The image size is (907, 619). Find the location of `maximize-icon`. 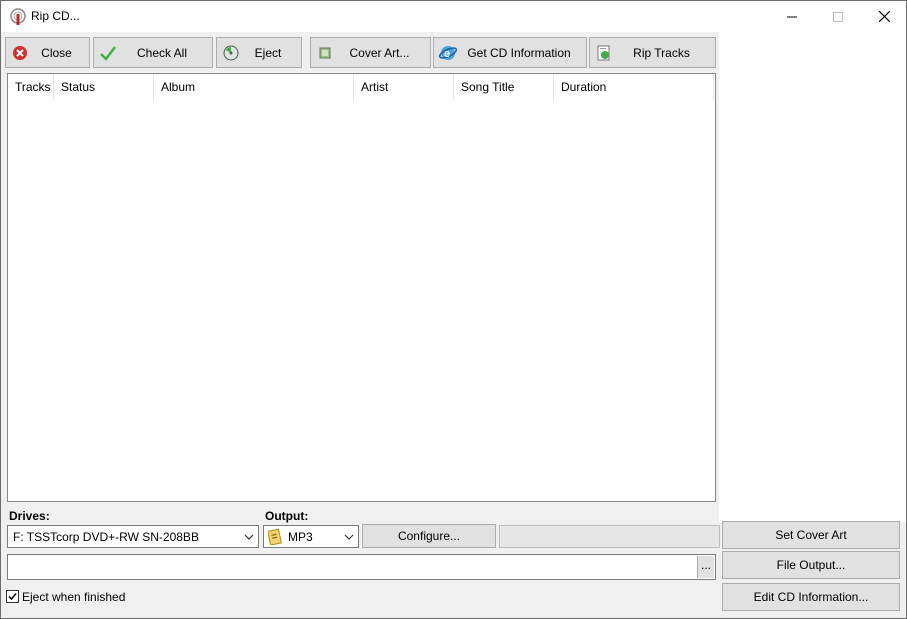

maximize-icon is located at coordinates (838, 16).